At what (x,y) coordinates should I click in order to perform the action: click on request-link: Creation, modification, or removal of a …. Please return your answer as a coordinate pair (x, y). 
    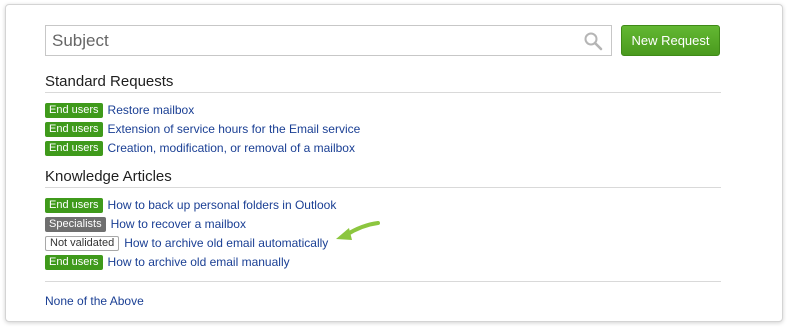
    Looking at the image, I should click on (231, 148).